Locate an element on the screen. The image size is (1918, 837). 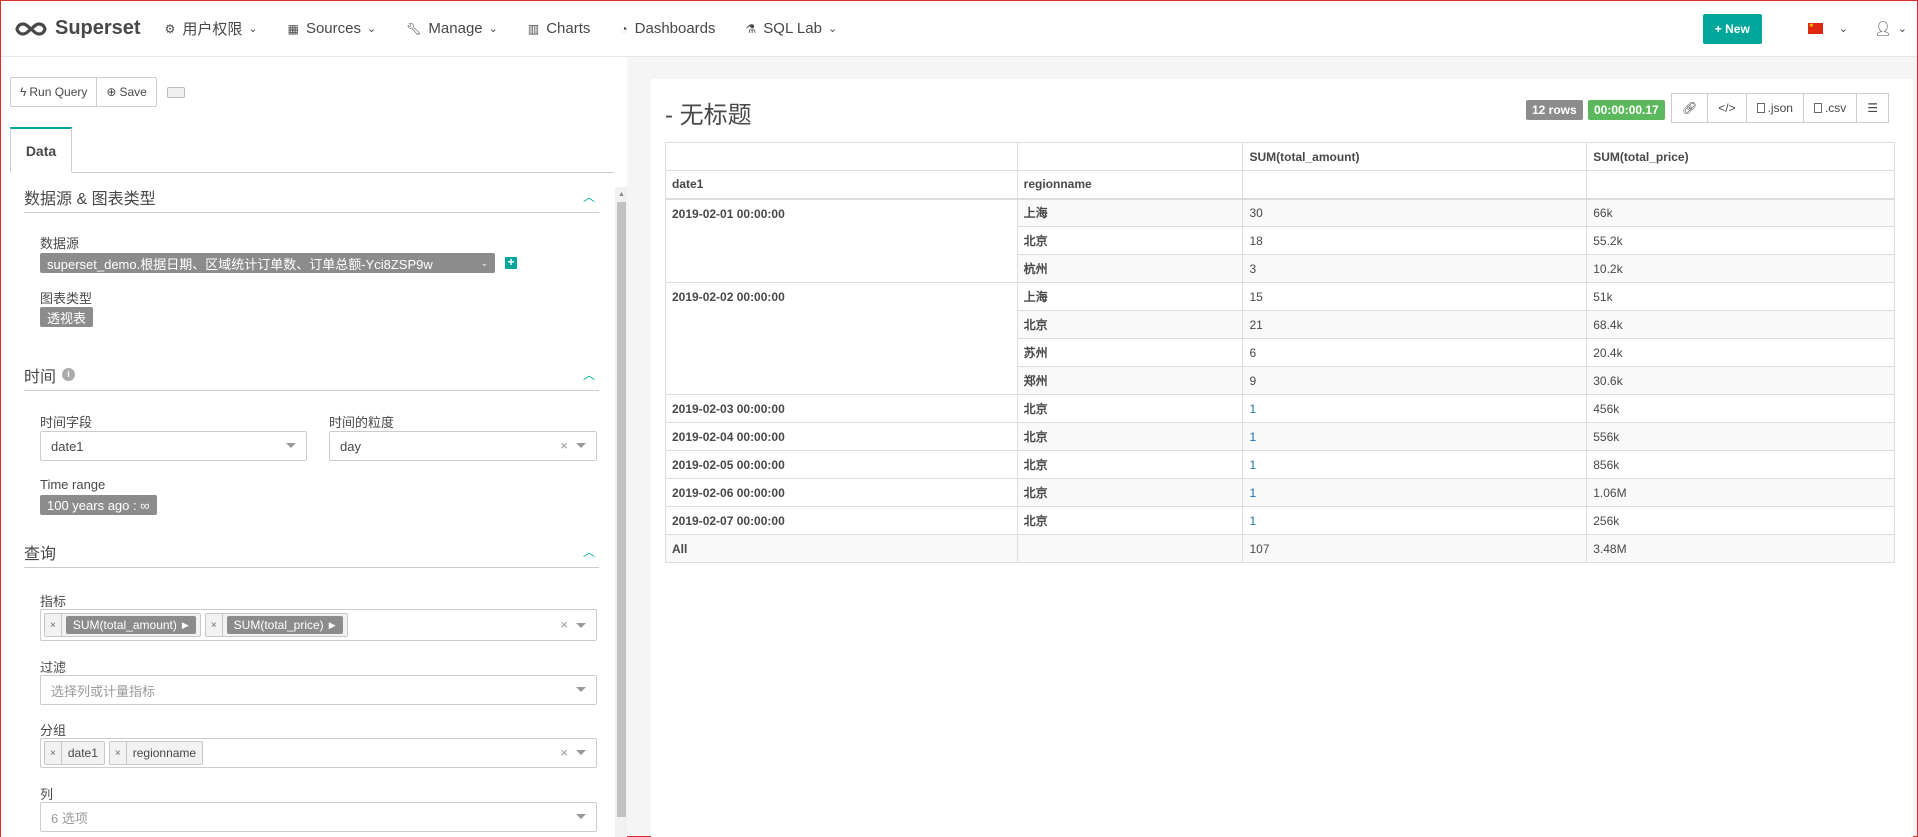
price-cell: 1.06M is located at coordinates (1740, 492).